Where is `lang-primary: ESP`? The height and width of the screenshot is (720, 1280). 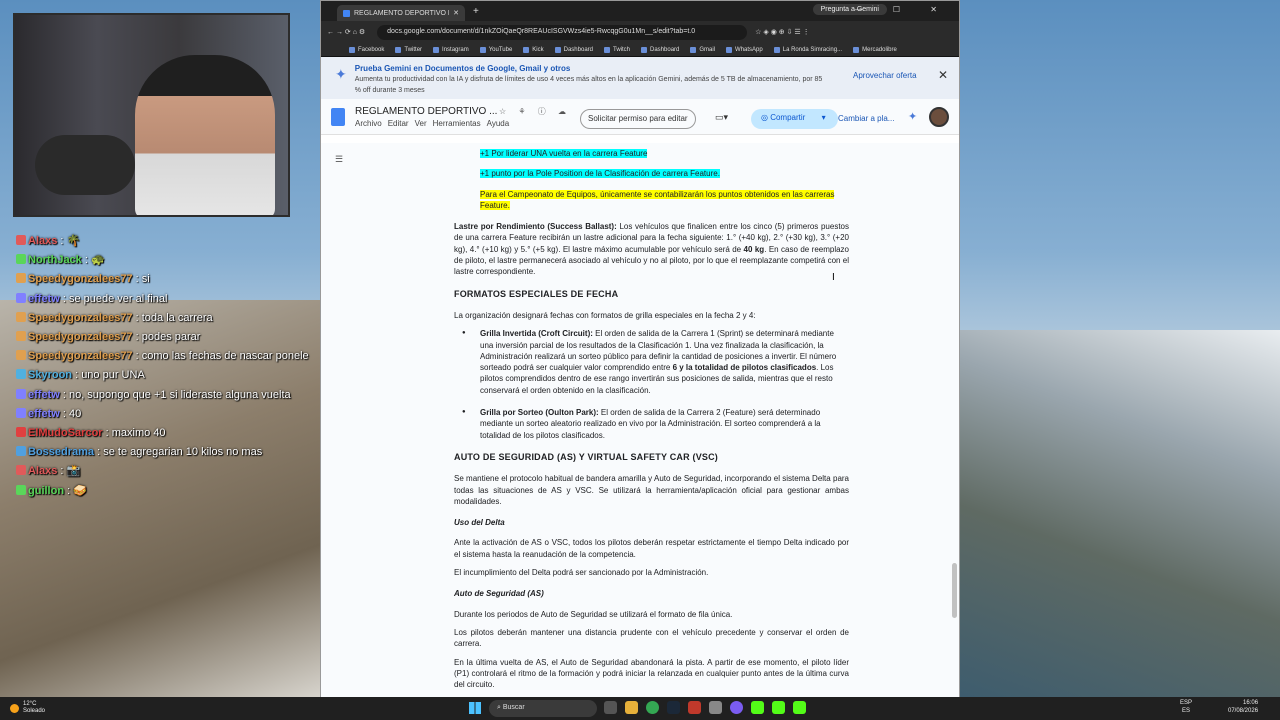 lang-primary: ESP is located at coordinates (1186, 703).